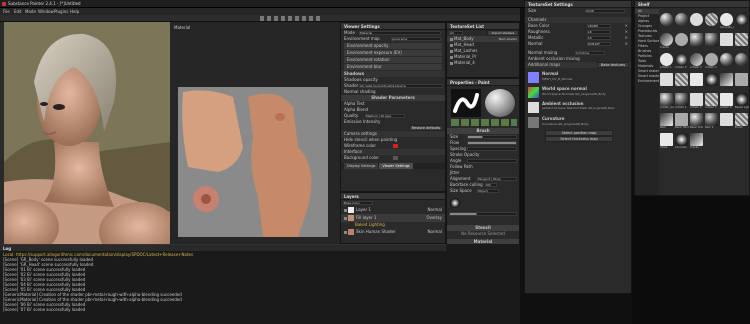 The height and width of the screenshot is (324, 750). Describe the element at coordinates (484, 122) in the screenshot. I see `brush-tool-icons` at that location.